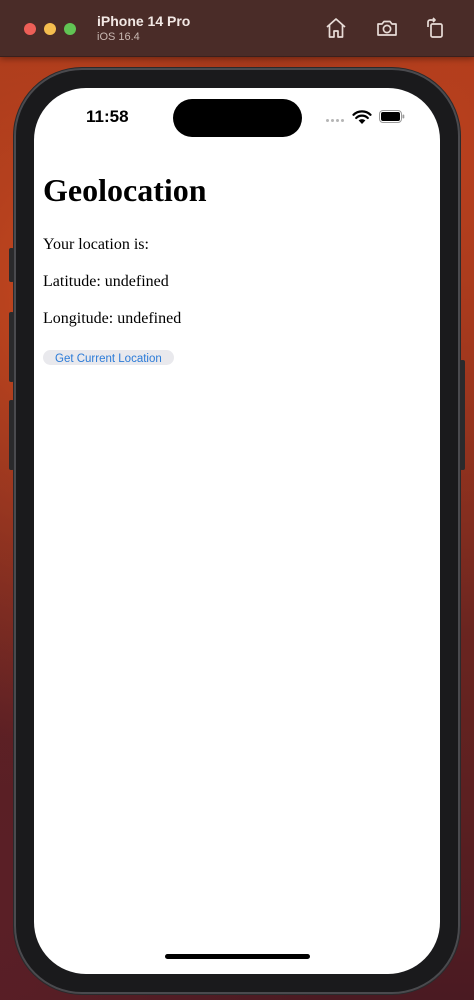 This screenshot has height=1000, width=474. What do you see at coordinates (112, 318) in the screenshot?
I see `longitude-text: Longitude: undefined` at bounding box center [112, 318].